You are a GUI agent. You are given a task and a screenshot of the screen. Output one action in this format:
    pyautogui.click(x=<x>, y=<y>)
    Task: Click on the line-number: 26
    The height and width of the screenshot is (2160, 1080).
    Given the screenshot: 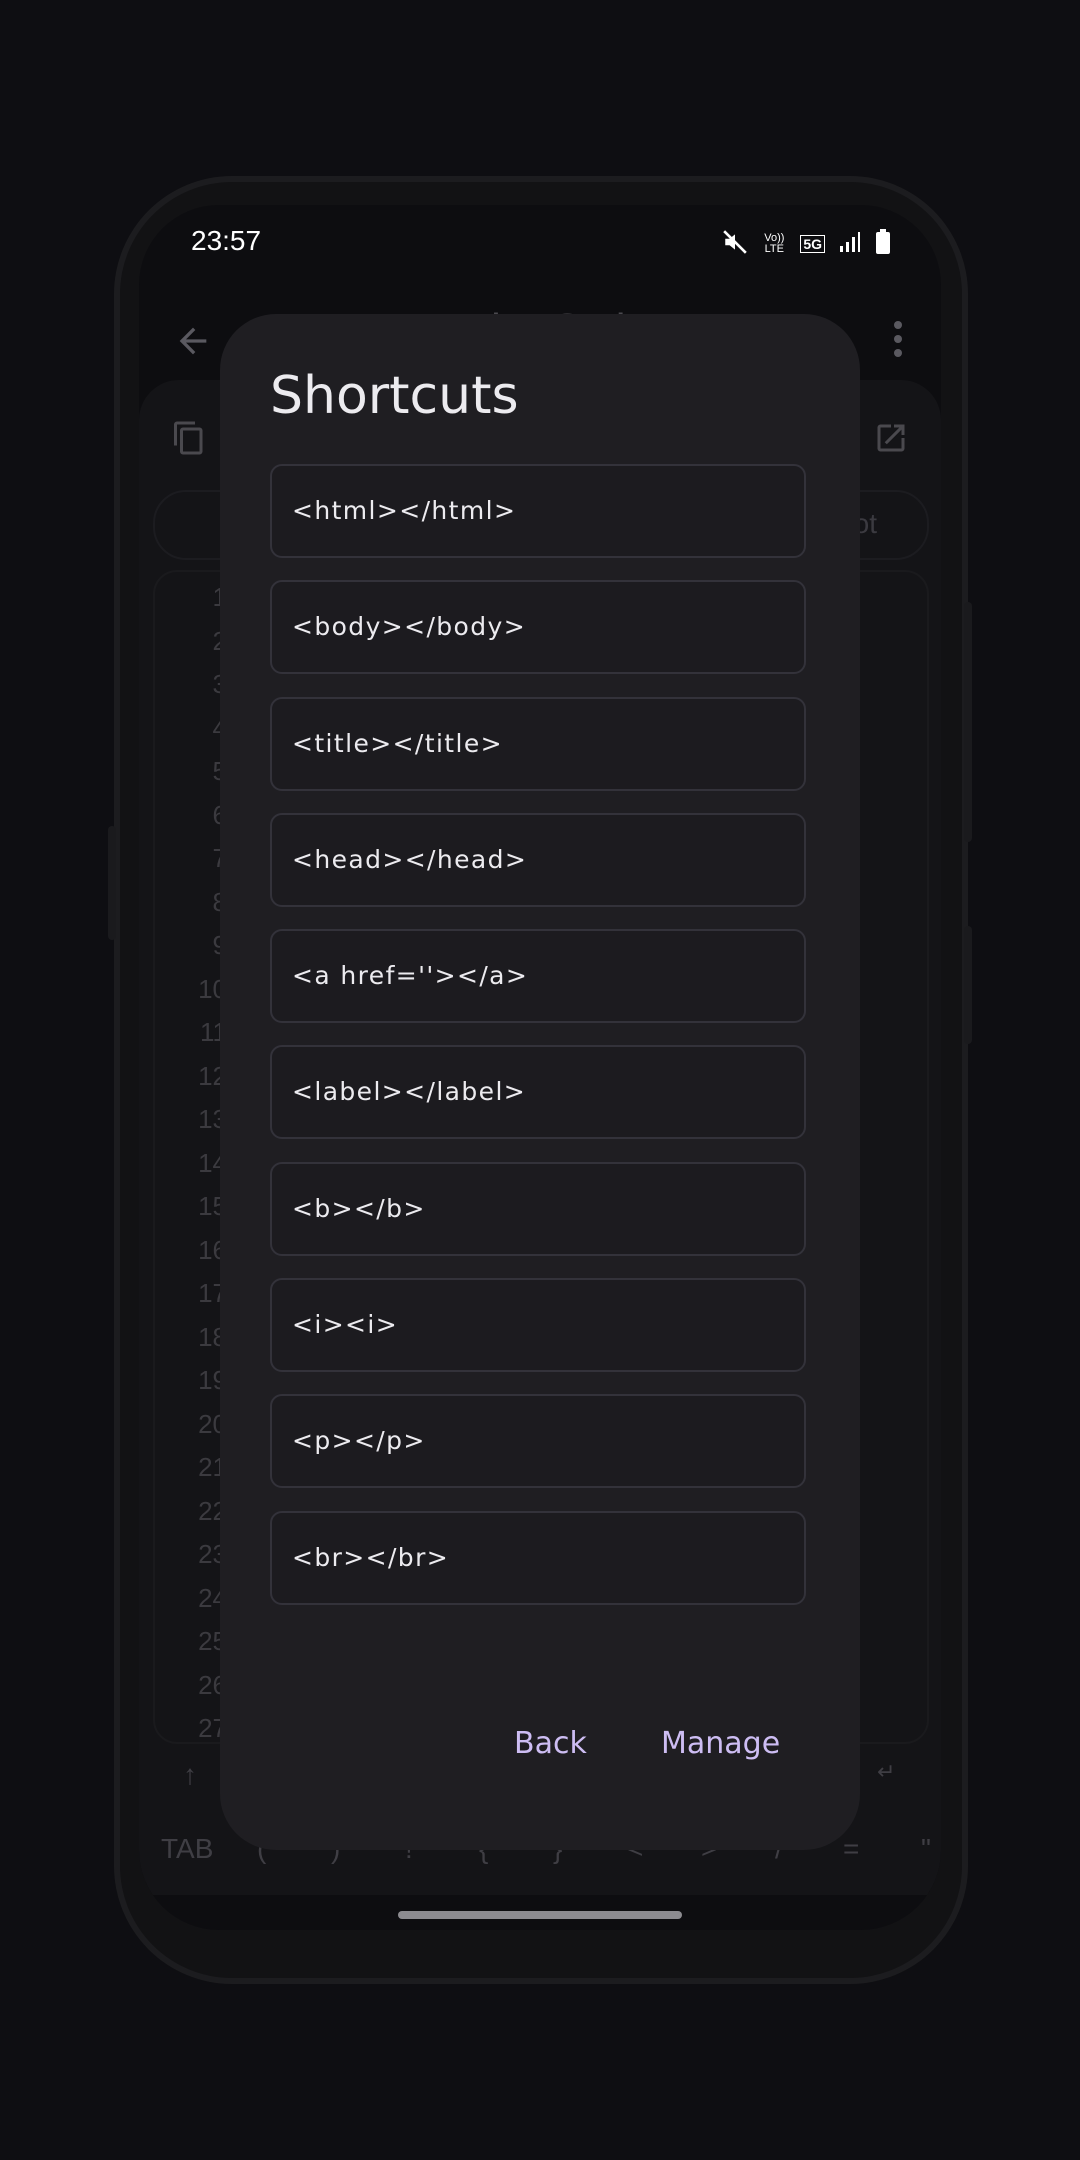 What is the action you would take?
    pyautogui.click(x=212, y=1685)
    